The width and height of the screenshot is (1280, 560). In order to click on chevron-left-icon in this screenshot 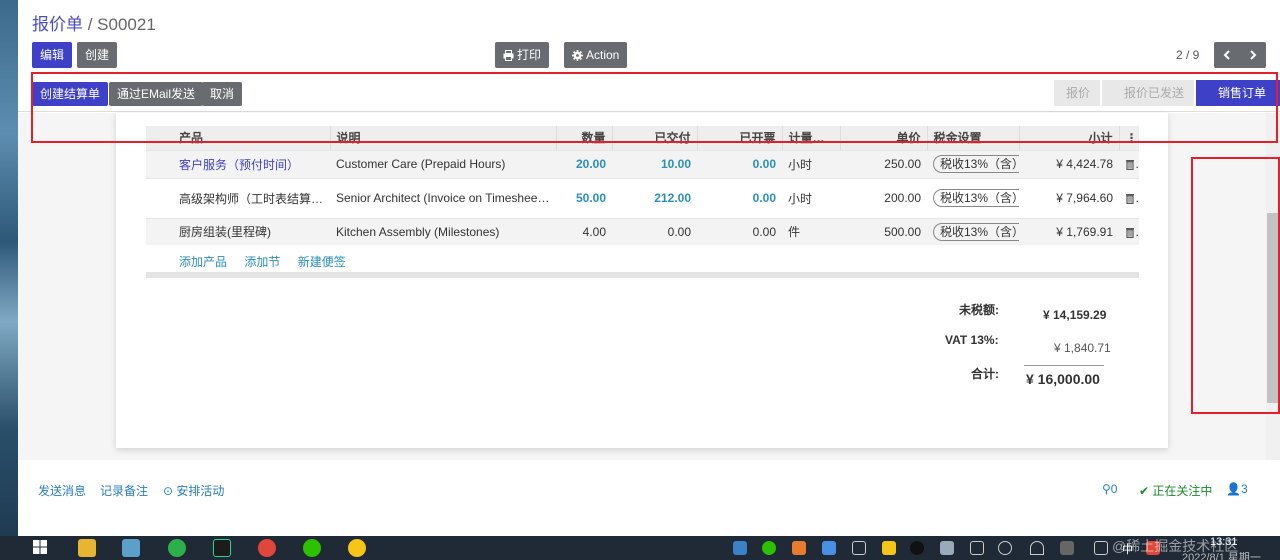, I will do `click(1226, 55)`.